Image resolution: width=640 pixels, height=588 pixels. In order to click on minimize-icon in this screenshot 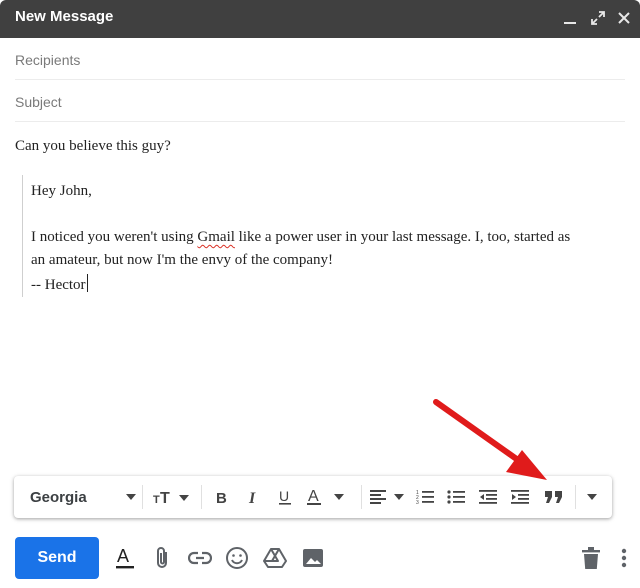, I will do `click(570, 18)`.